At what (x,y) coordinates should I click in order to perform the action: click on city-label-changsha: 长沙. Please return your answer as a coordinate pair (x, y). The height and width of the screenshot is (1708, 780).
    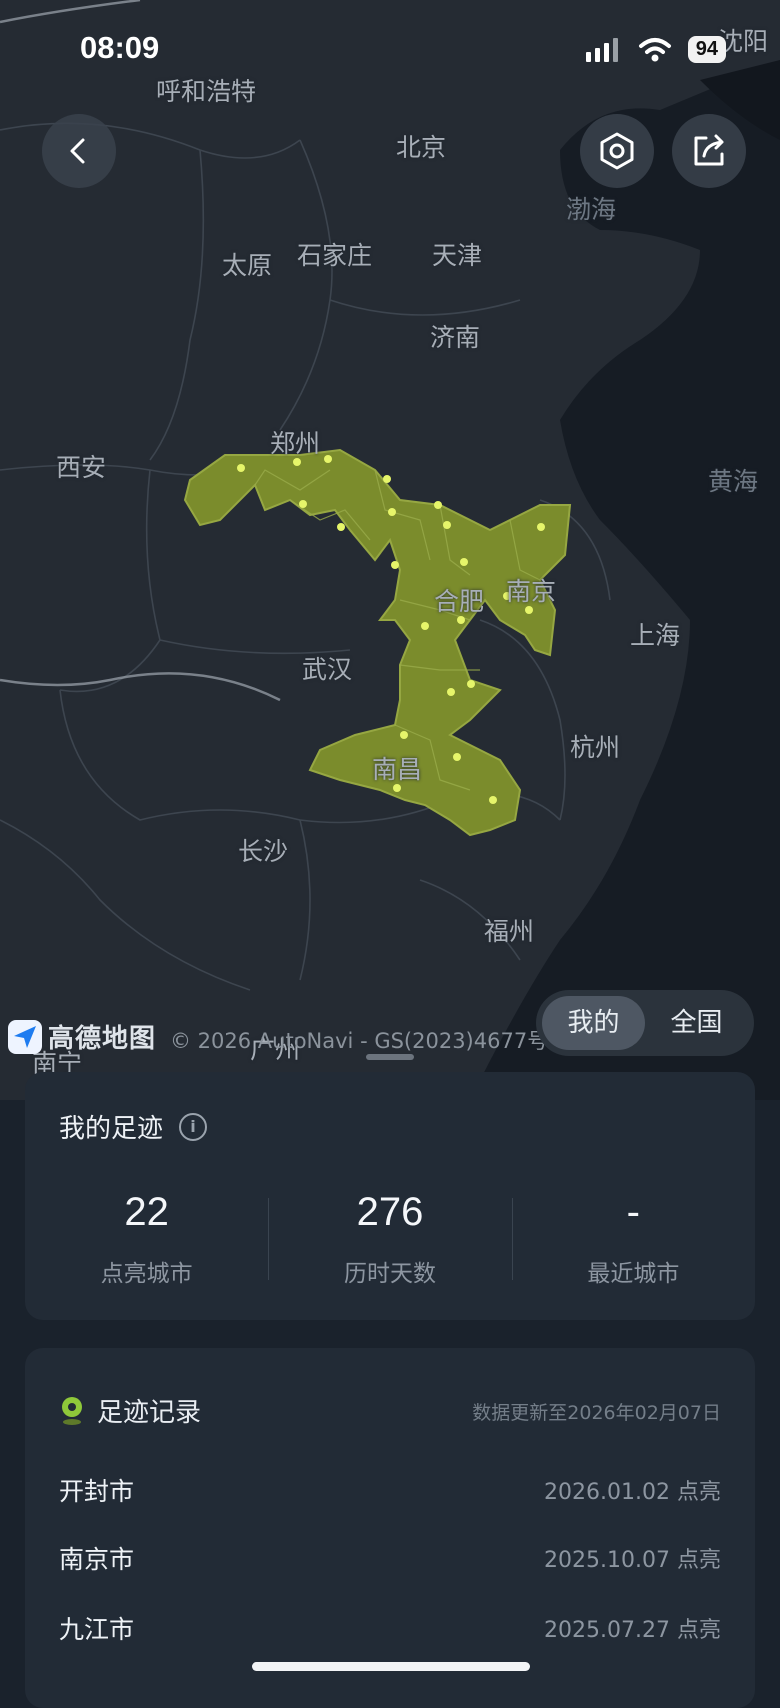
    Looking at the image, I should click on (263, 851).